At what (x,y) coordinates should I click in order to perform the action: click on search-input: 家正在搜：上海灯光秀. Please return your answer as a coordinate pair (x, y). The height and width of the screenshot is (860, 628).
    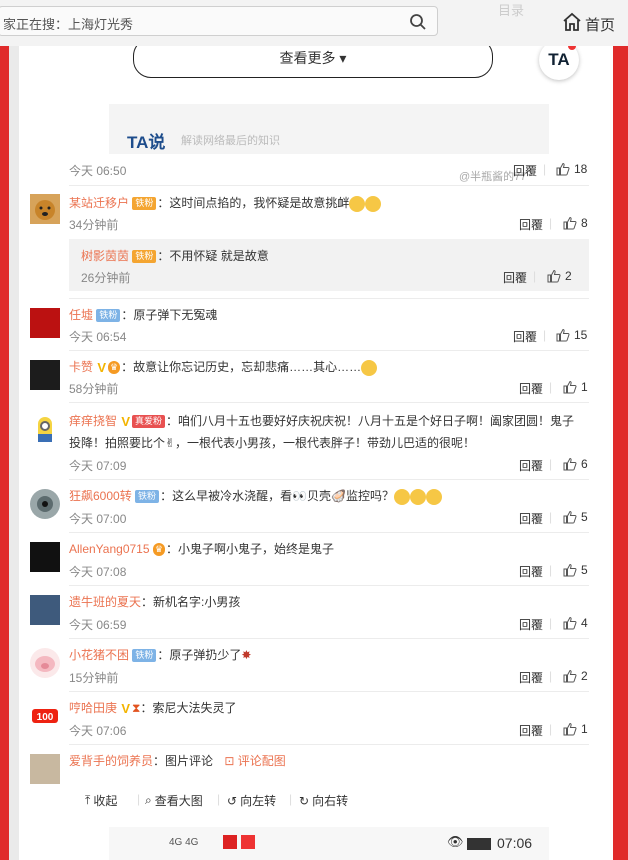
    Looking at the image, I should click on (68, 23).